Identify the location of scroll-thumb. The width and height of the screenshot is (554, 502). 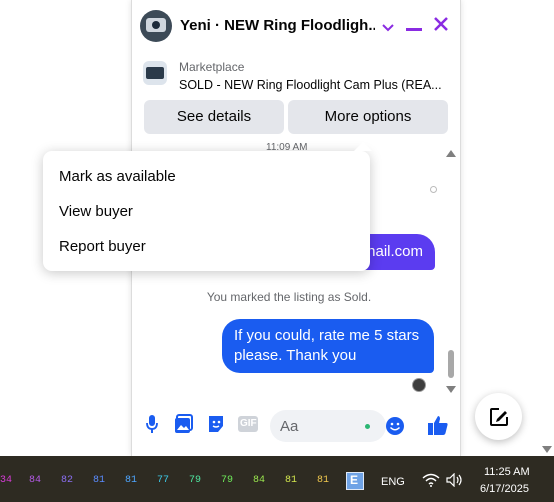
(451, 364).